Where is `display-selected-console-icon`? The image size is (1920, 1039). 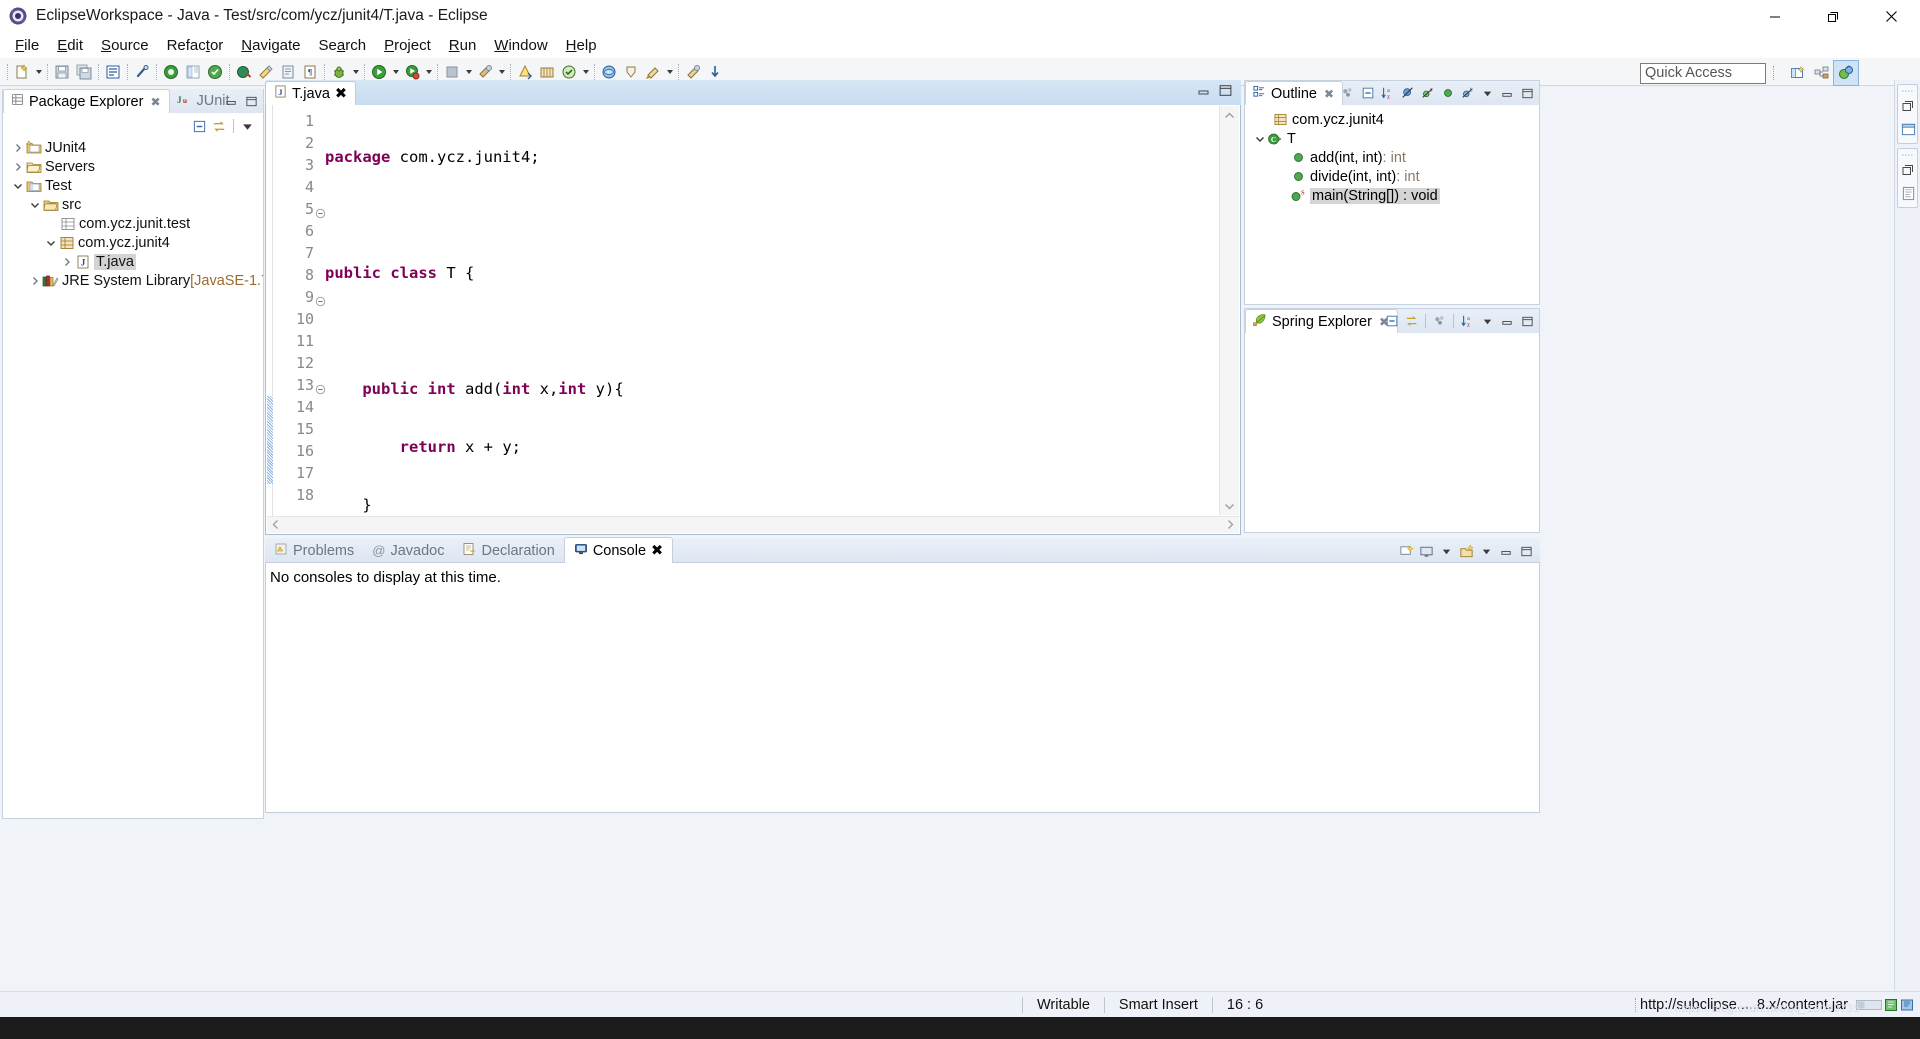 display-selected-console-icon is located at coordinates (1426, 551).